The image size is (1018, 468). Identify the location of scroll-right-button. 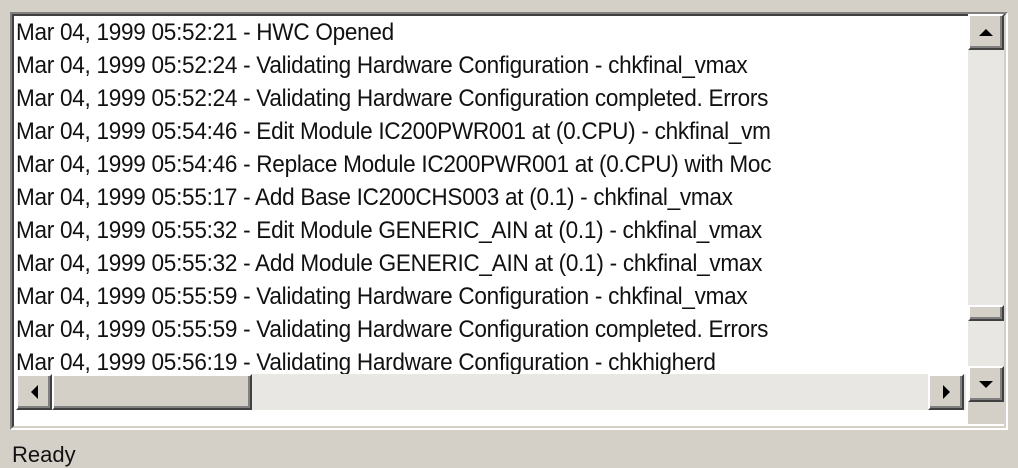
(946, 392).